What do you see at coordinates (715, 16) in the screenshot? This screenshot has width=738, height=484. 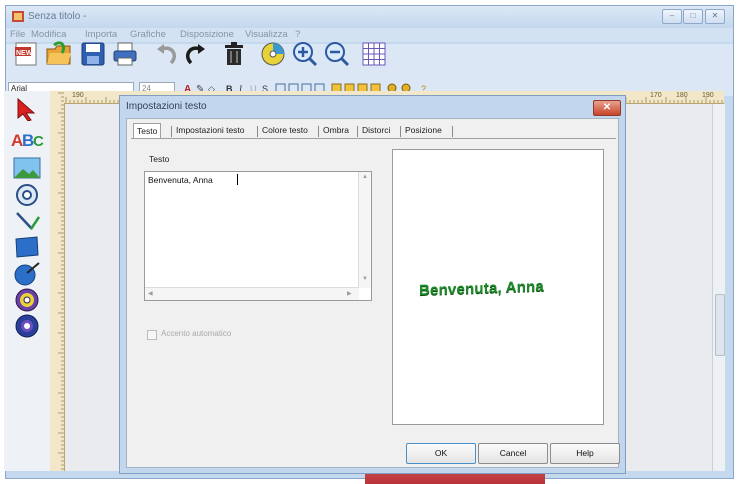 I see `close-window-button: ✕` at bounding box center [715, 16].